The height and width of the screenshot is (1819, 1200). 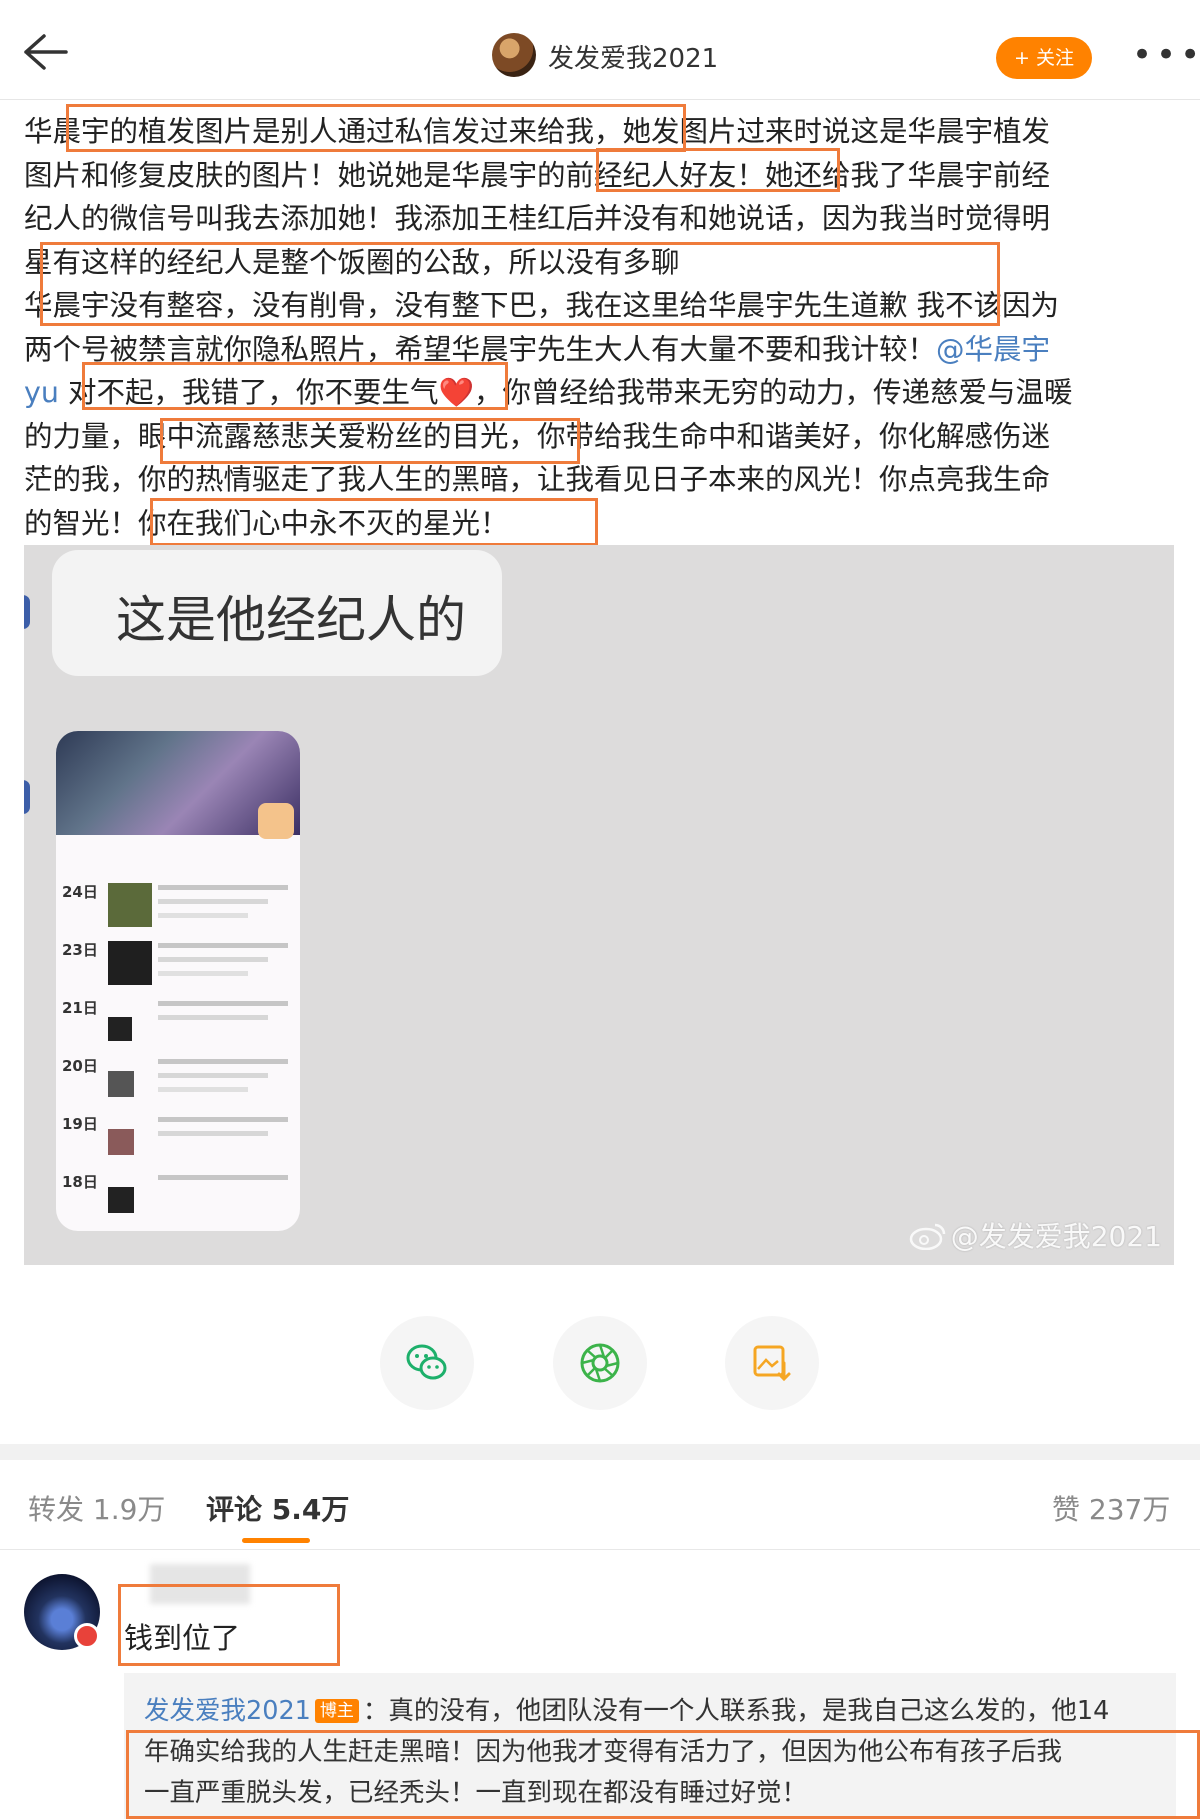 What do you see at coordinates (514, 55) in the screenshot?
I see `author-avatar` at bounding box center [514, 55].